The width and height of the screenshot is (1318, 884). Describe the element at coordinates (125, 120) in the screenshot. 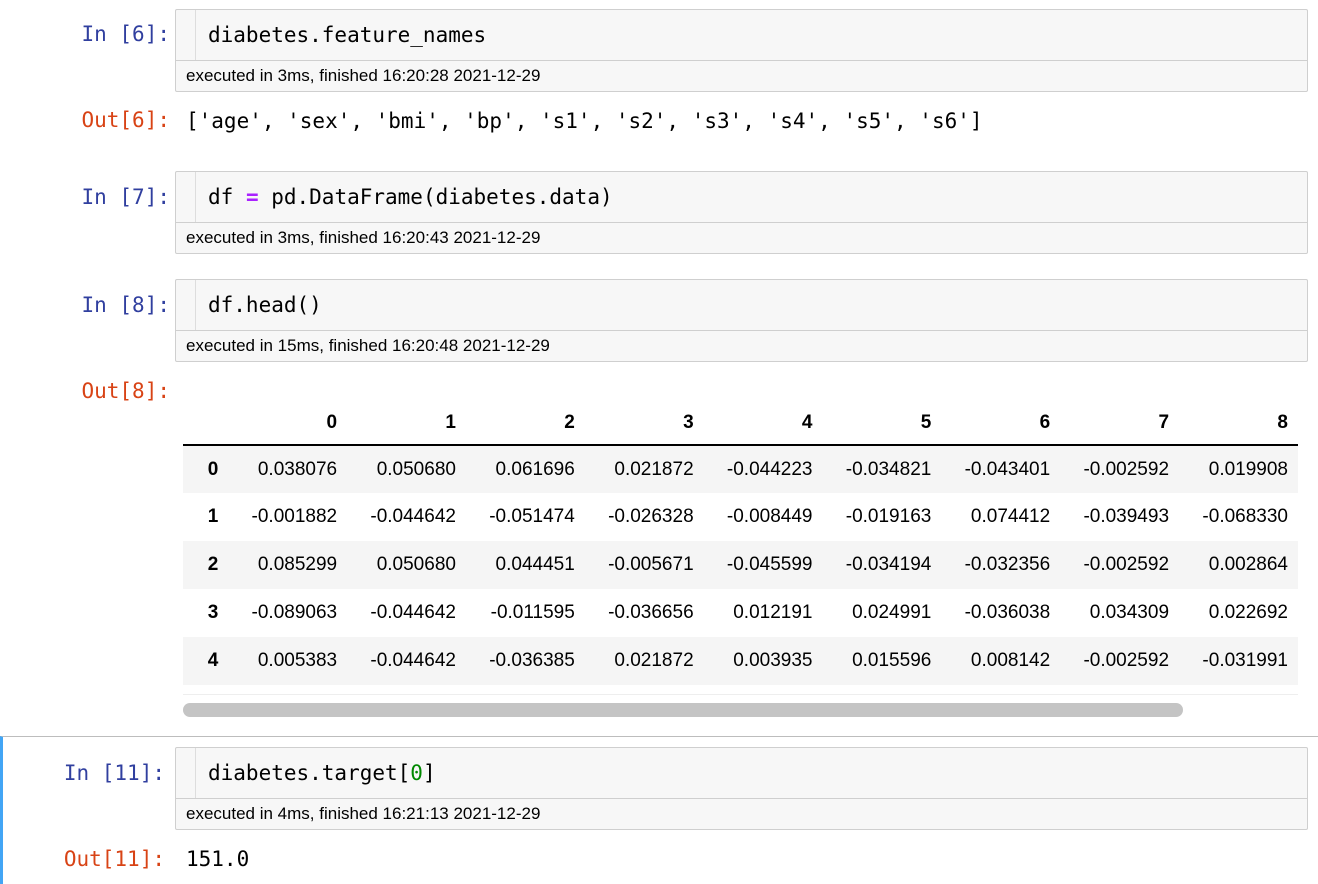

I see `cell-6-out-prompt: Out[6]:` at that location.